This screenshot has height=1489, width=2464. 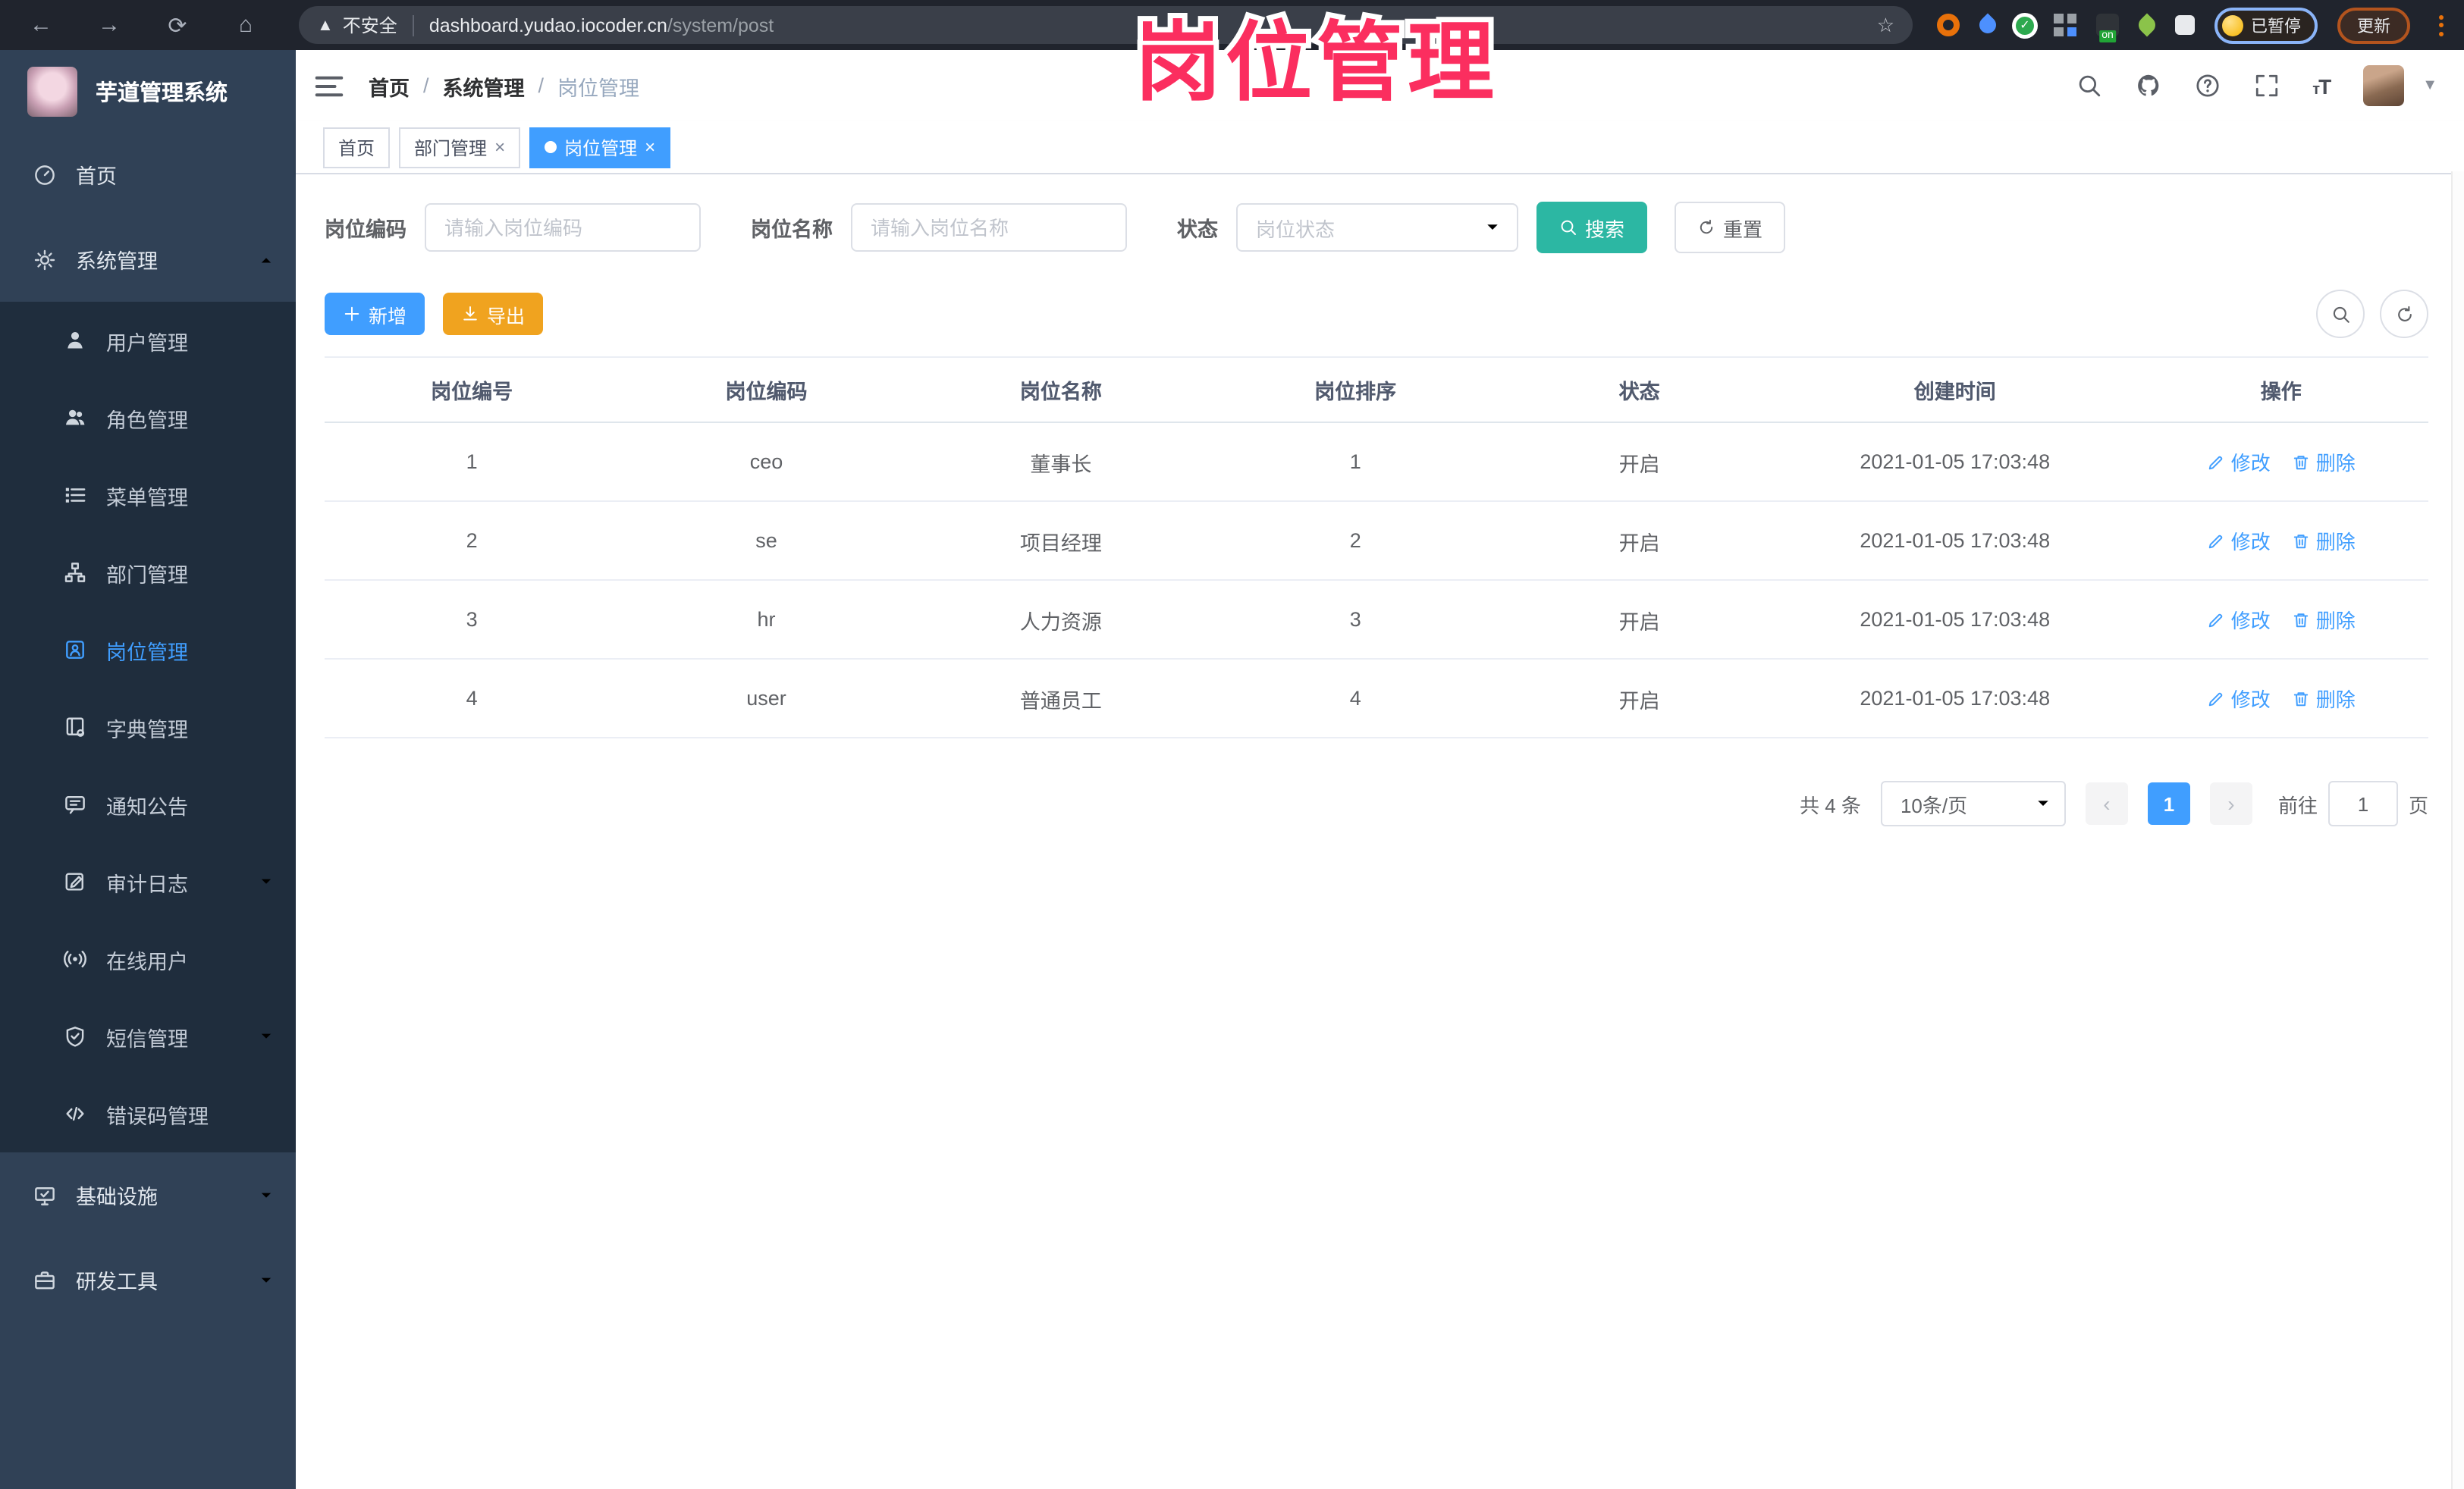 What do you see at coordinates (2266, 86) in the screenshot?
I see `fullscreen-icon` at bounding box center [2266, 86].